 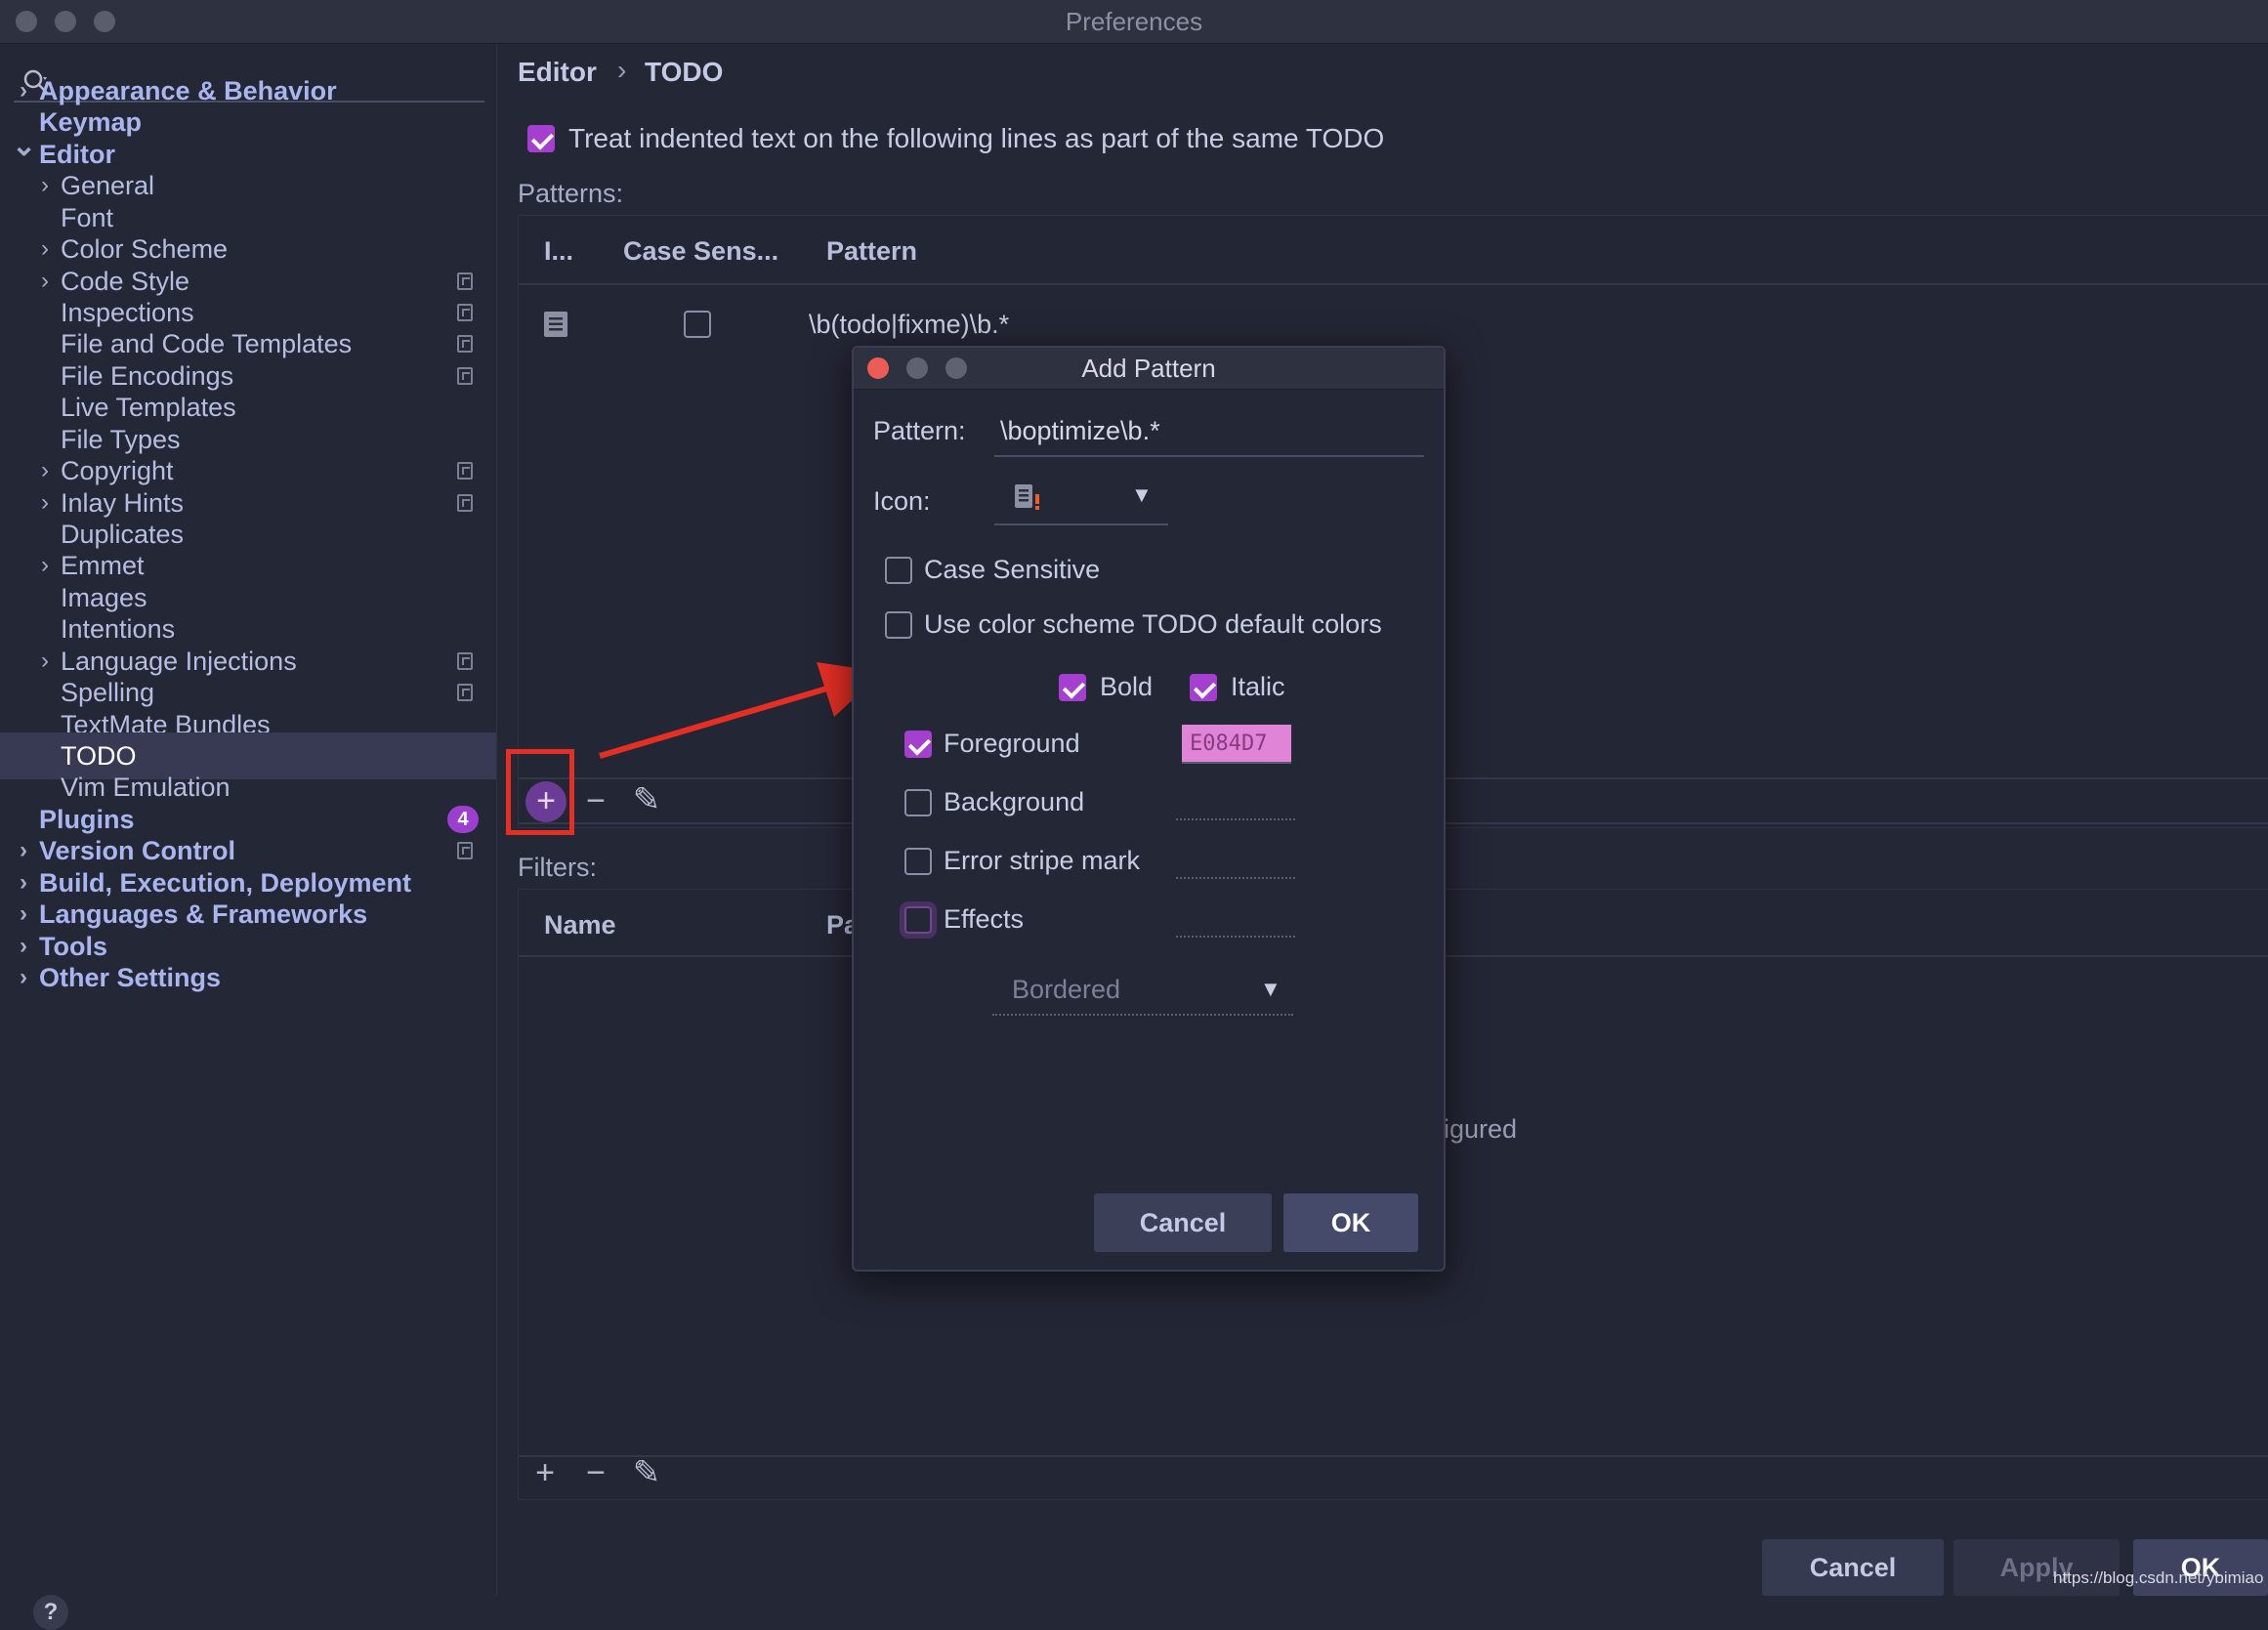 I want to click on todo-important-icon, so click(x=1027, y=497).